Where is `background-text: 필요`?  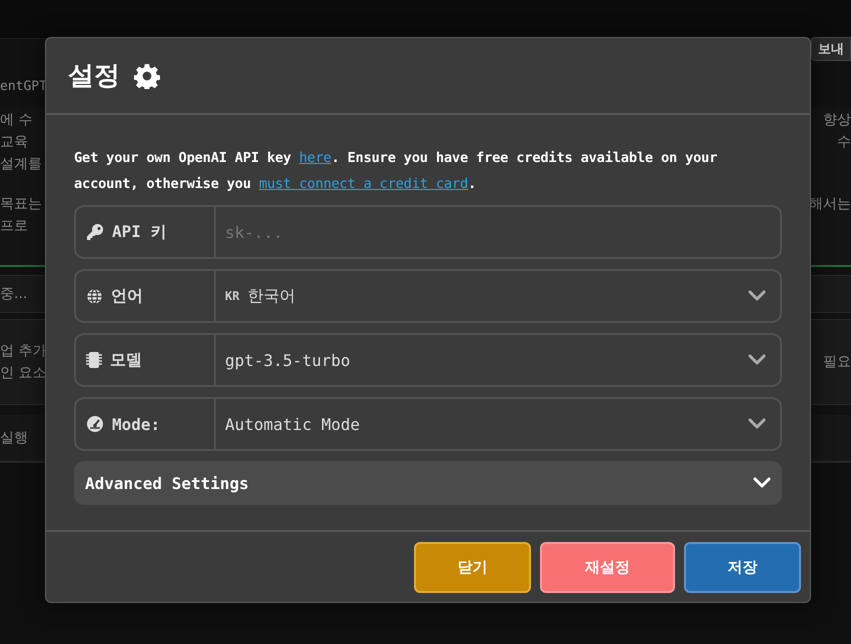 background-text: 필요 is located at coordinates (837, 362).